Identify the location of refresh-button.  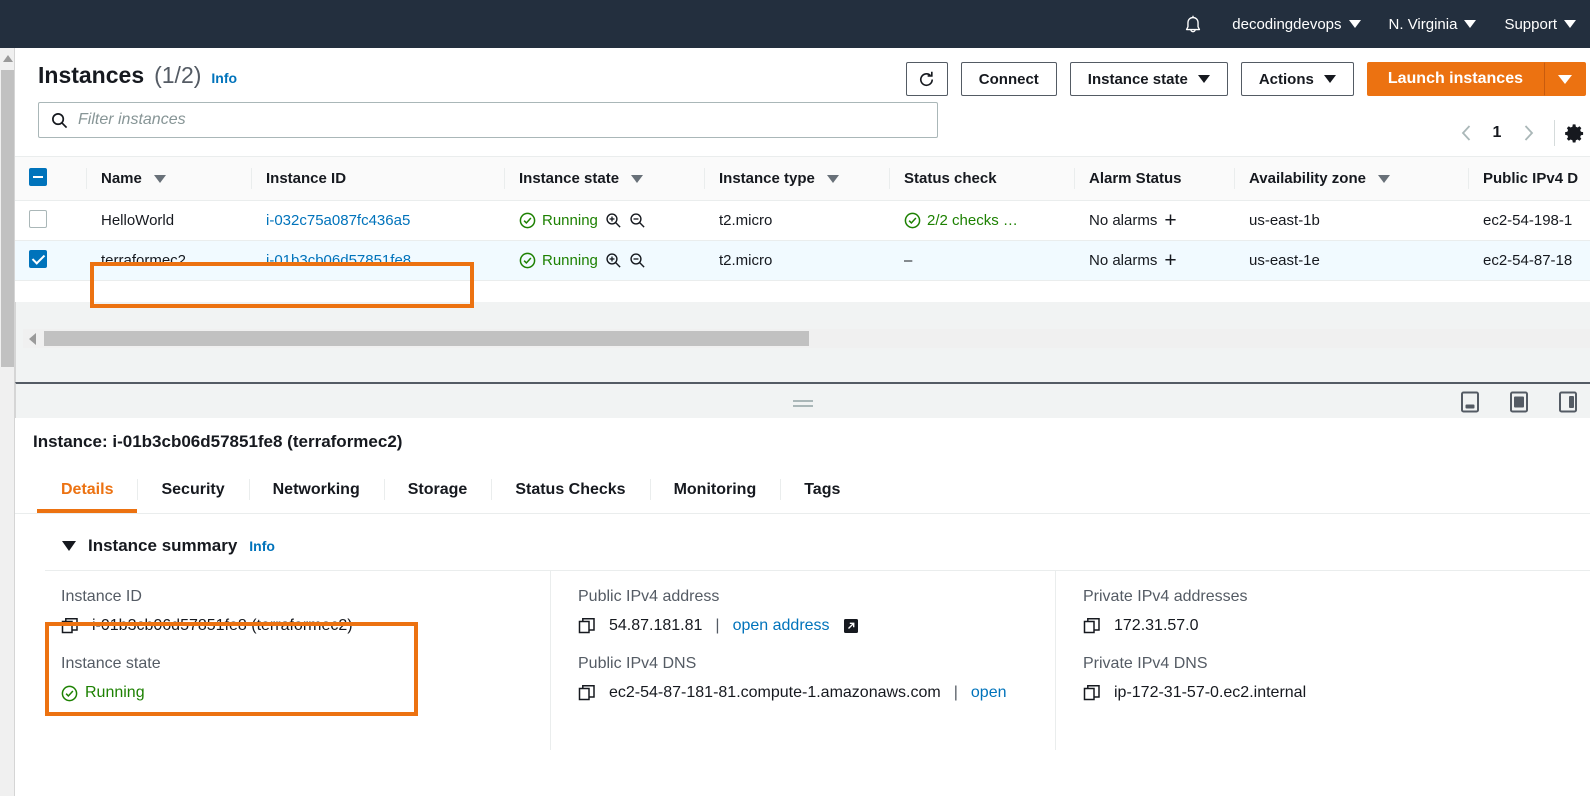
(926, 79).